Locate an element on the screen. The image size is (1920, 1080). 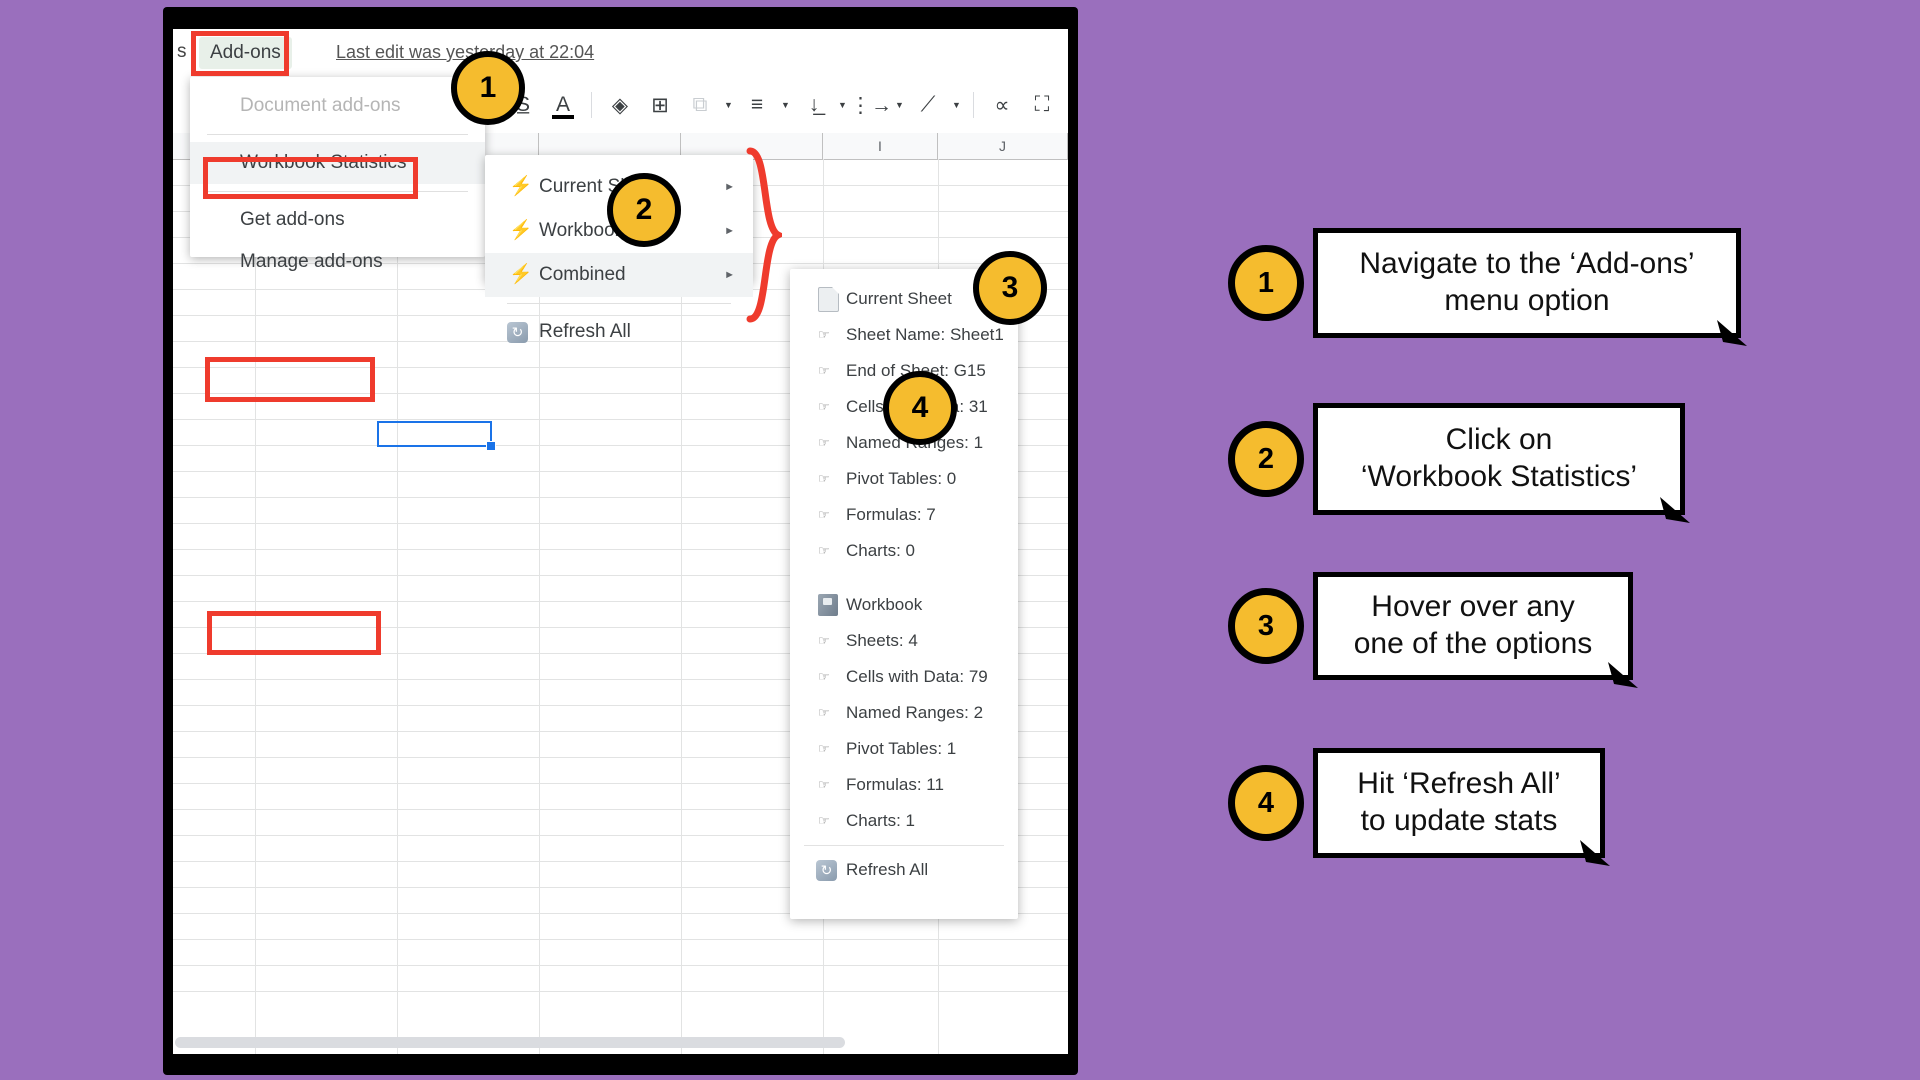
menu-divider is located at coordinates (337, 134).